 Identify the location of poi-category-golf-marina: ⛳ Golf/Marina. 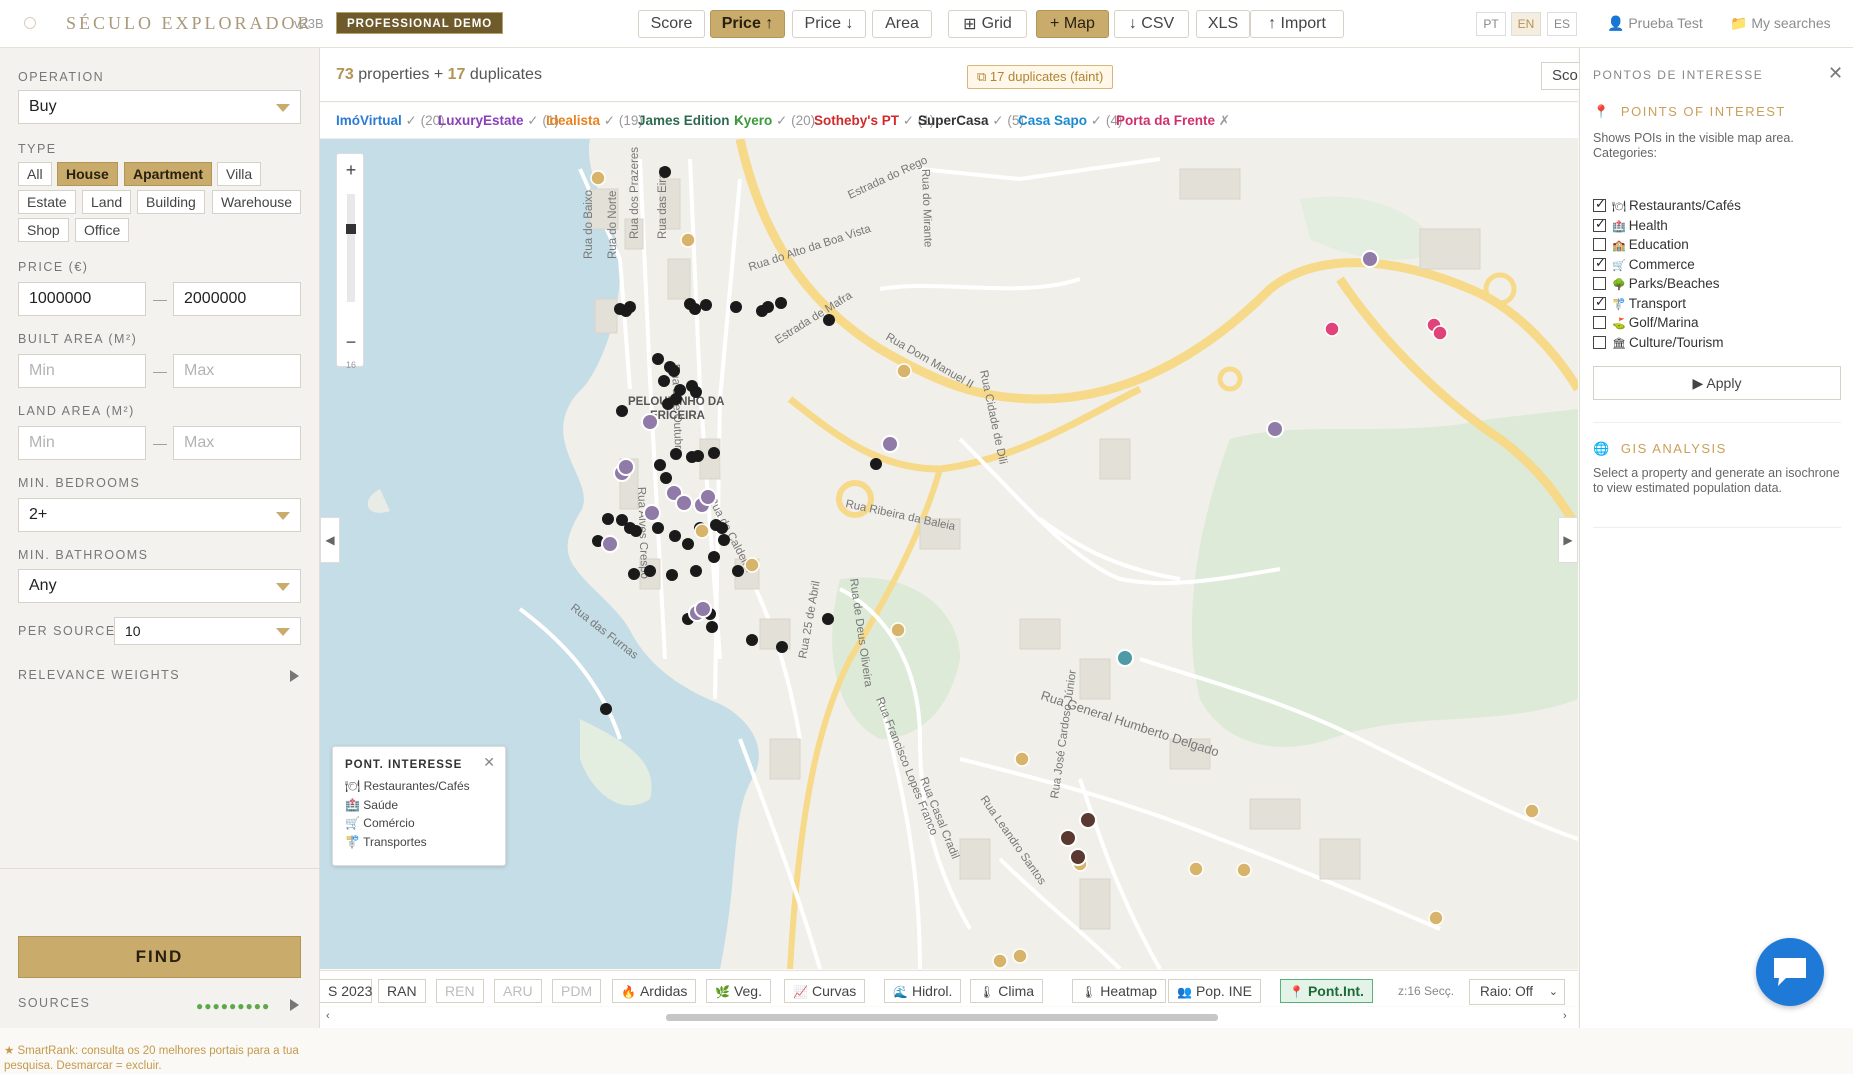
(1646, 322).